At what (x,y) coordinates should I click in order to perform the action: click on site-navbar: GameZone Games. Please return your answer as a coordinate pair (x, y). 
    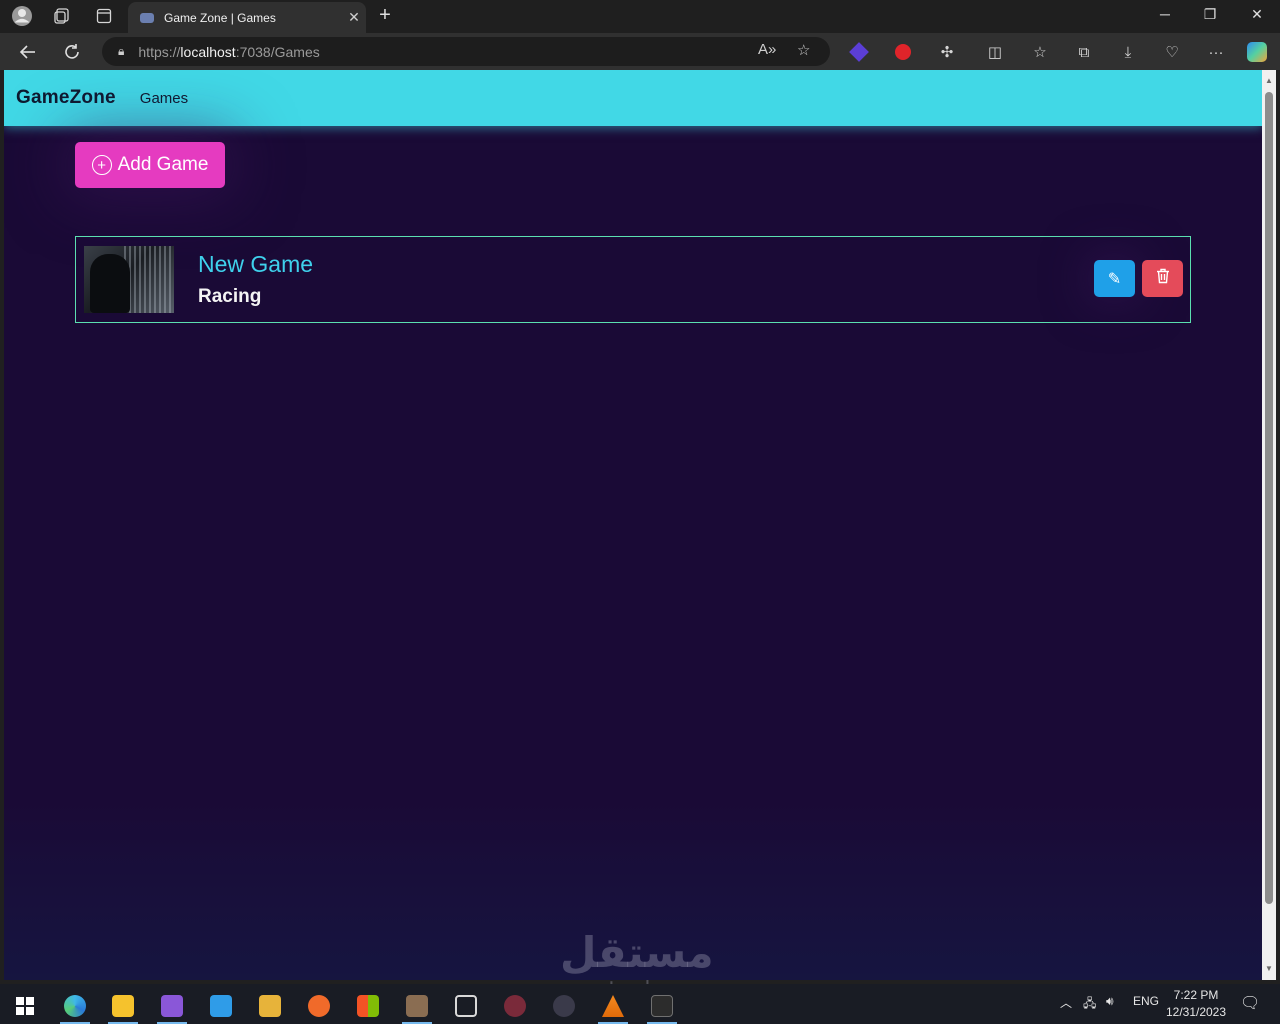
    Looking at the image, I should click on (633, 98).